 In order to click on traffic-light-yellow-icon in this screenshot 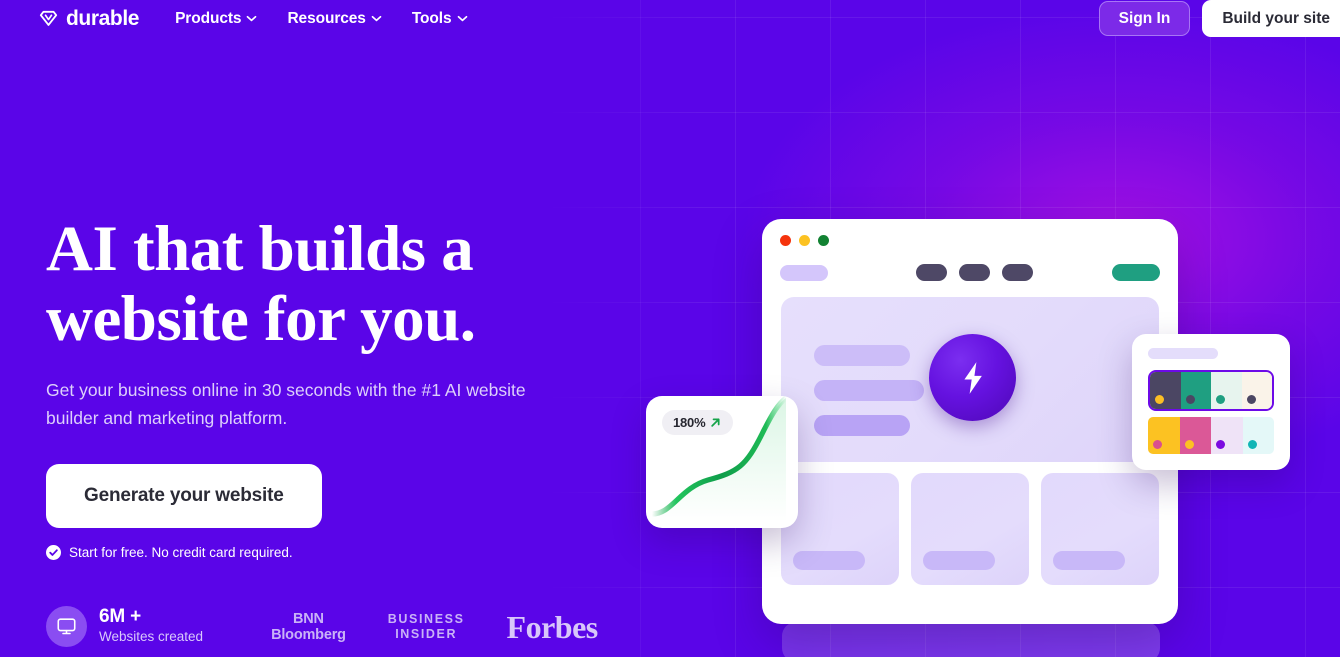, I will do `click(804, 240)`.